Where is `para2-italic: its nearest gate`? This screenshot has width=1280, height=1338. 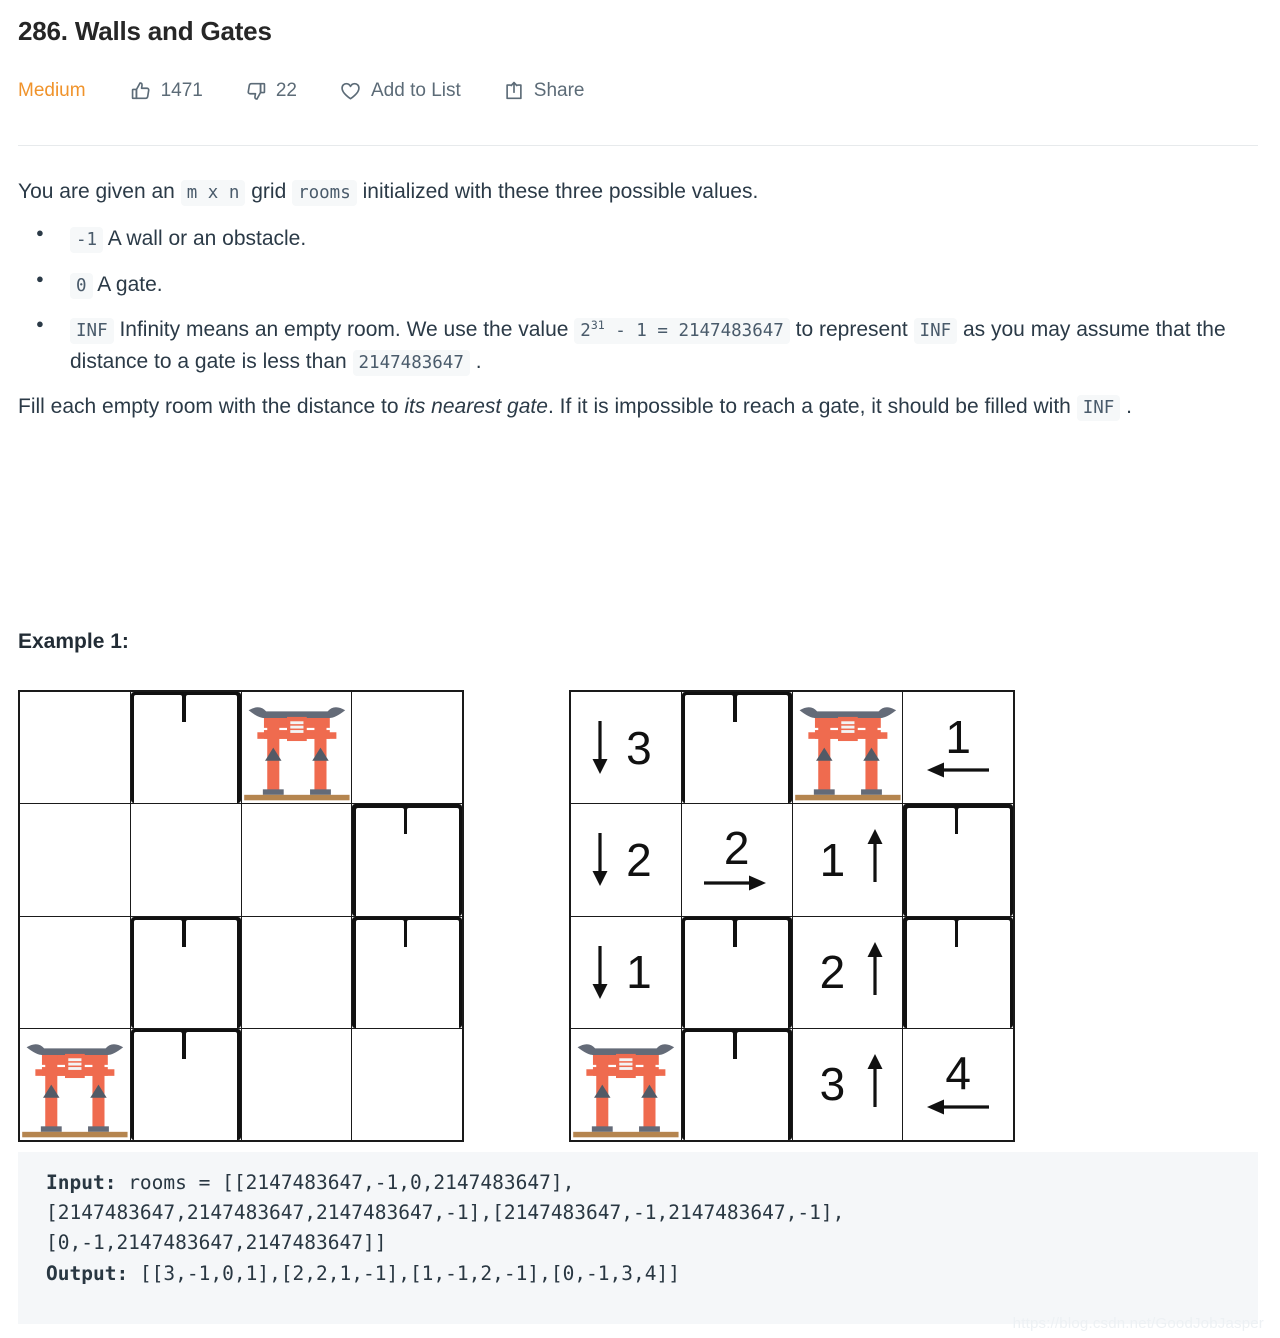 para2-italic: its nearest gate is located at coordinates (476, 407).